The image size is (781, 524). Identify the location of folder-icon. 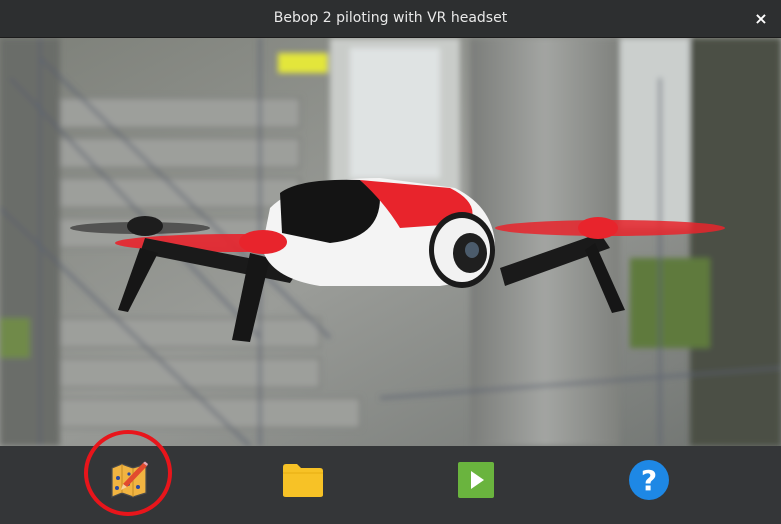
(303, 480).